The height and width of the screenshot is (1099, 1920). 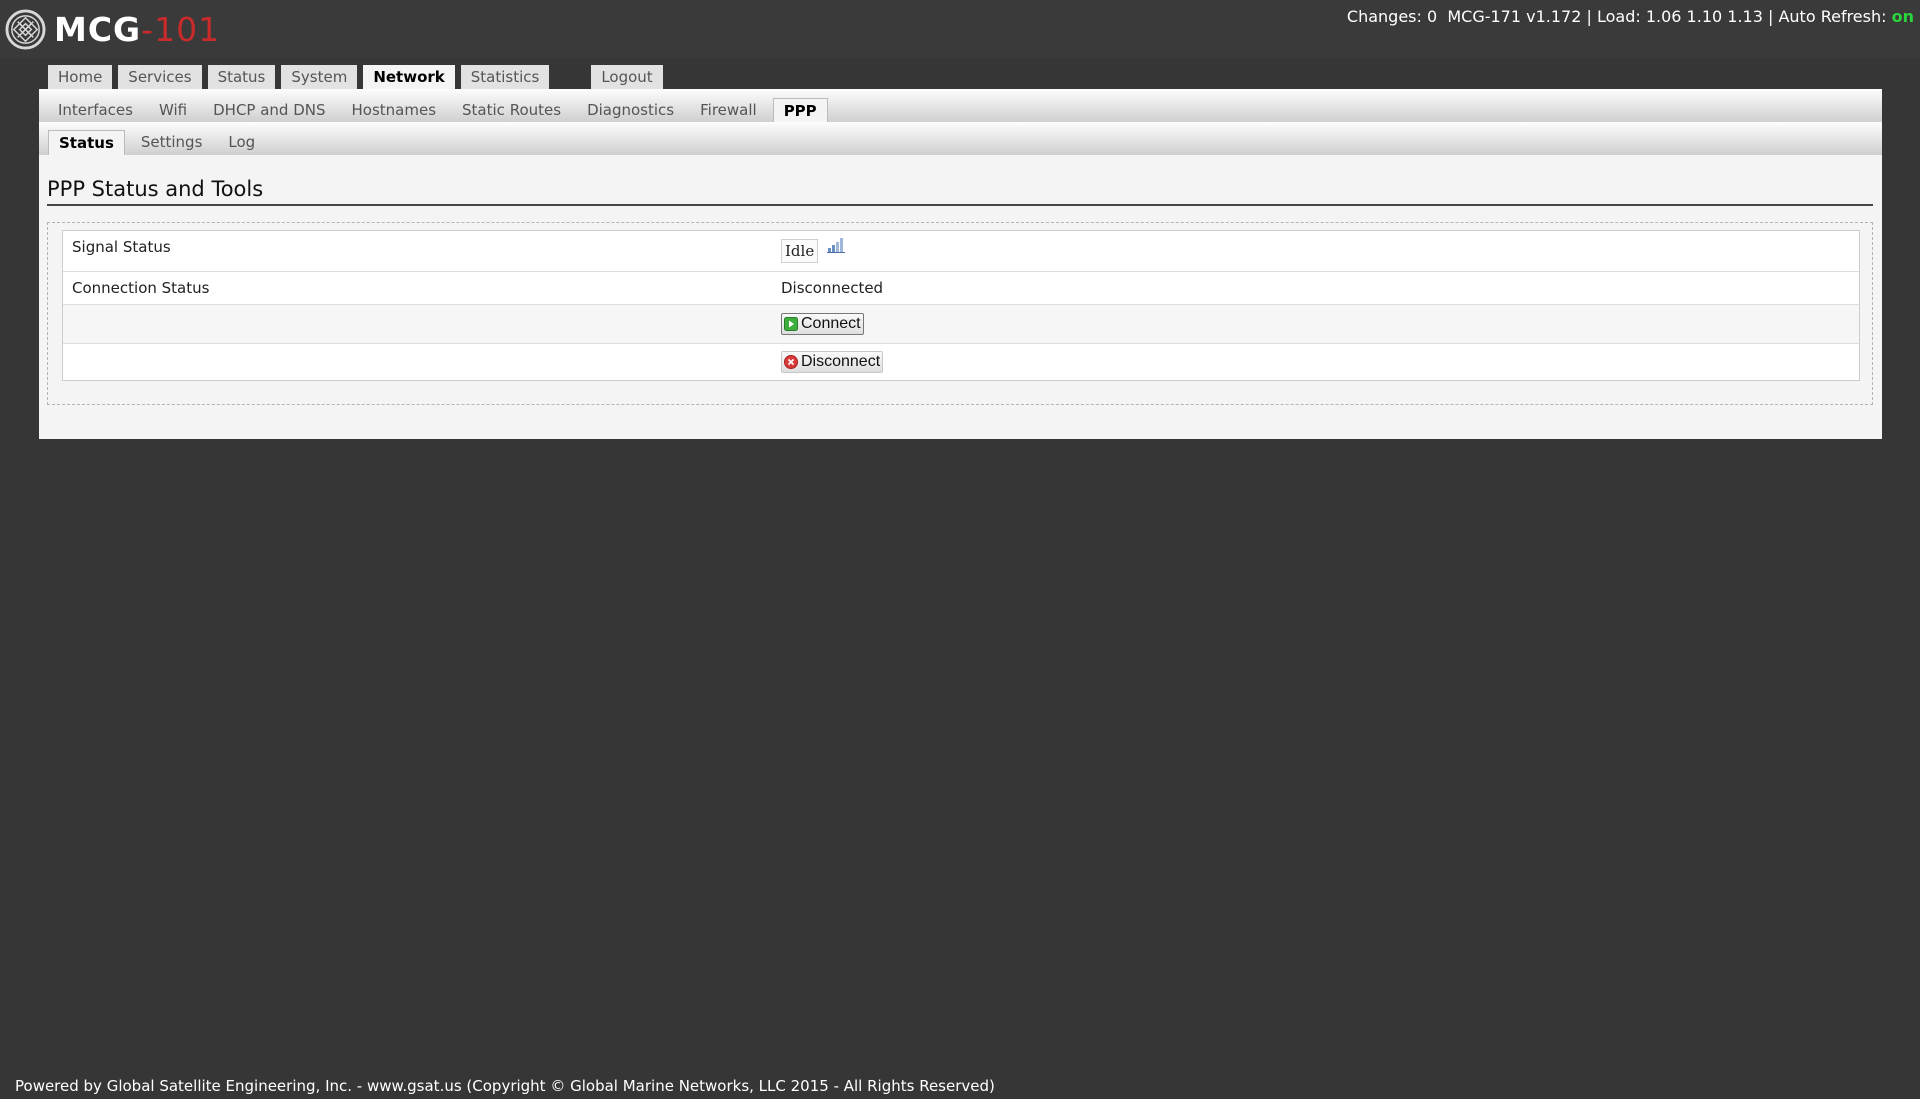 I want to click on logo-text: MCG-101, so click(x=137, y=29).